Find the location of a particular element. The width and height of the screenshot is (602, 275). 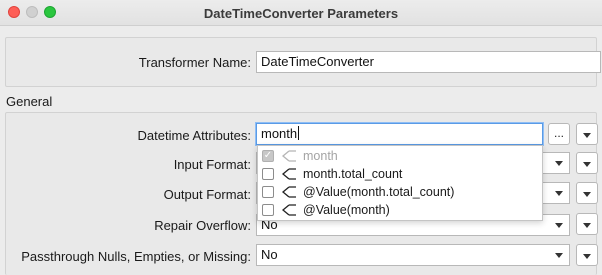

attribute-option-label: month.total_count is located at coordinates (353, 174).